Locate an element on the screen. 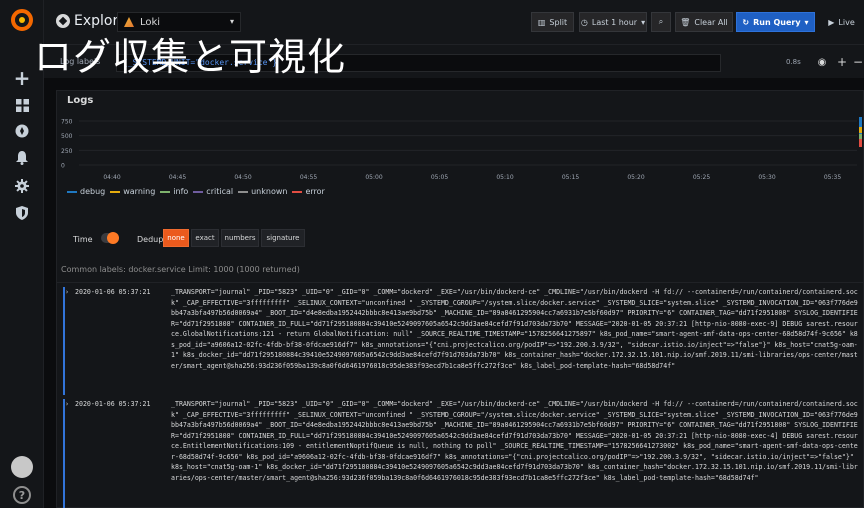 This screenshot has height=508, width=864. add-query-icon: + is located at coordinates (842, 62).